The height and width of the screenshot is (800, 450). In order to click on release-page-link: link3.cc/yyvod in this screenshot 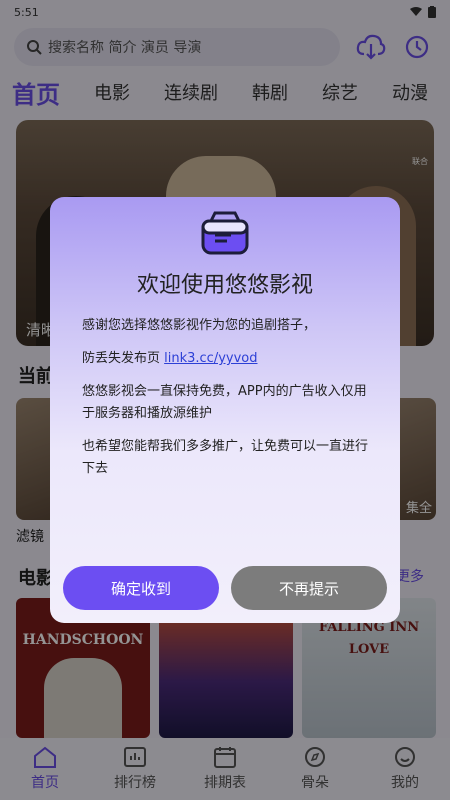, I will do `click(210, 358)`.